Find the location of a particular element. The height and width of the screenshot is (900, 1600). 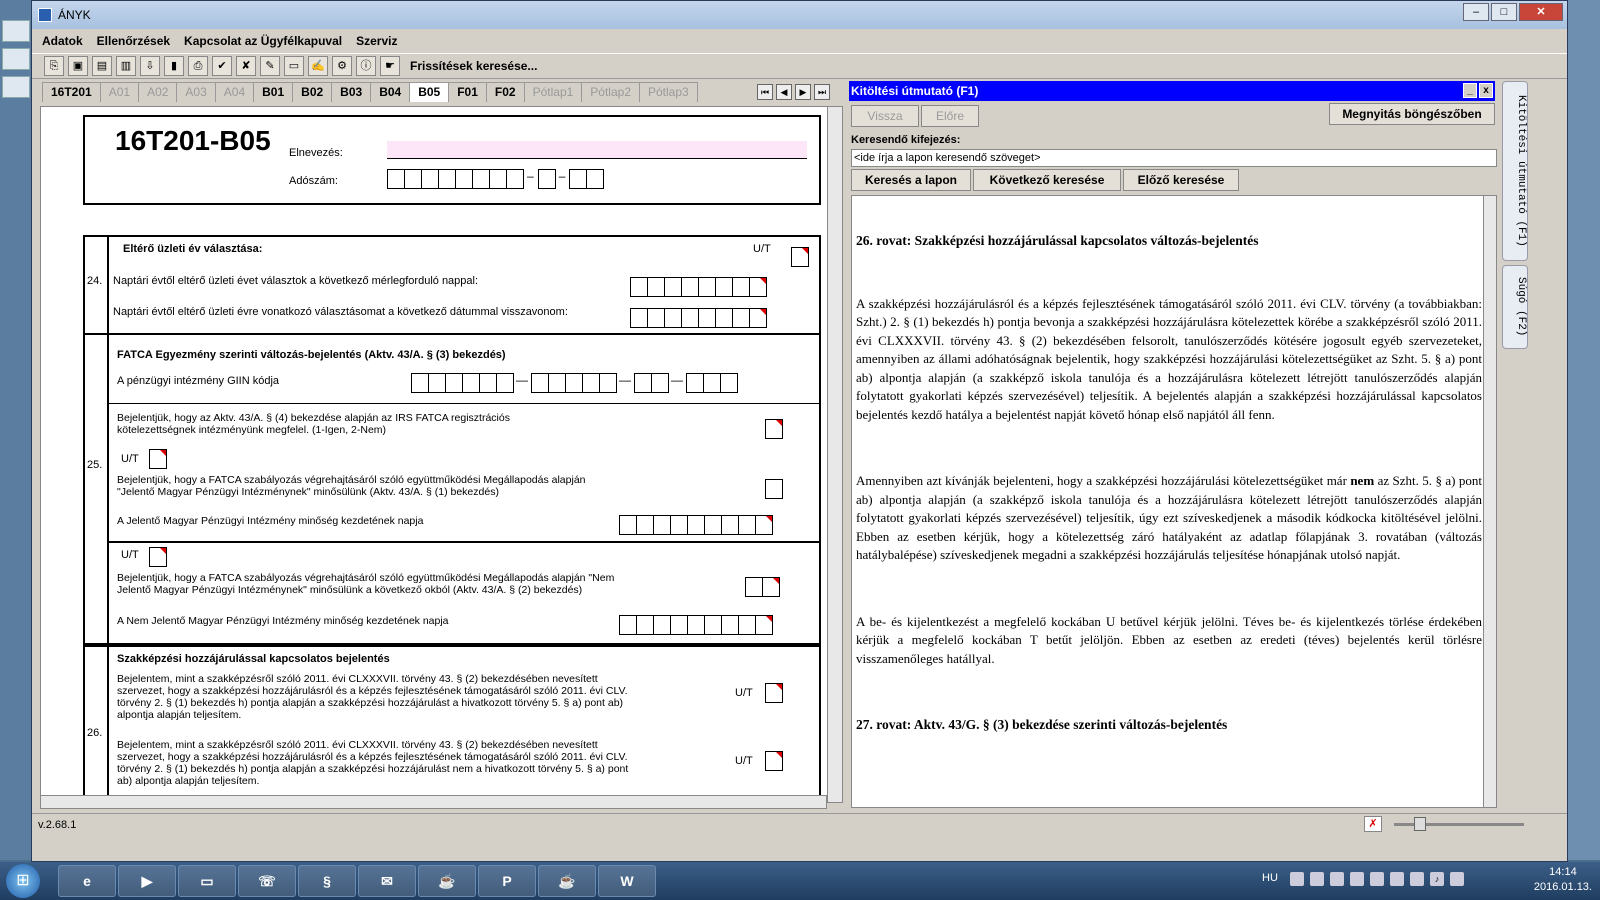

s25-irs-field is located at coordinates (774, 429).